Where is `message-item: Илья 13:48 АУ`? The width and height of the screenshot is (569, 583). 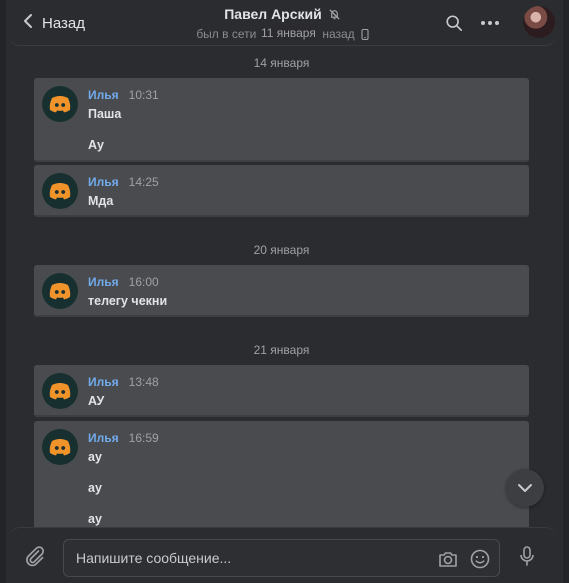
message-item: Илья 13:48 АУ is located at coordinates (281, 391).